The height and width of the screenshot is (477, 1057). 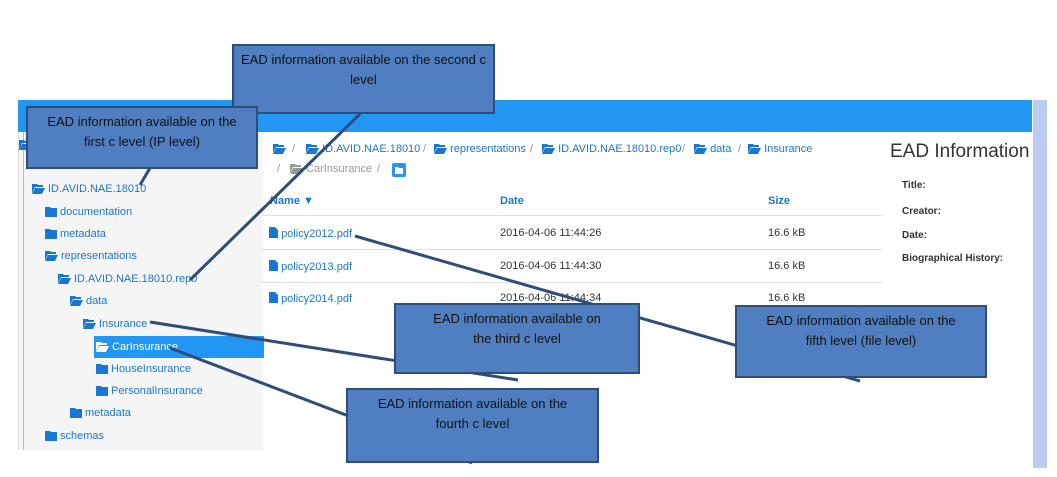 I want to click on connector-first, so click(x=145, y=176).